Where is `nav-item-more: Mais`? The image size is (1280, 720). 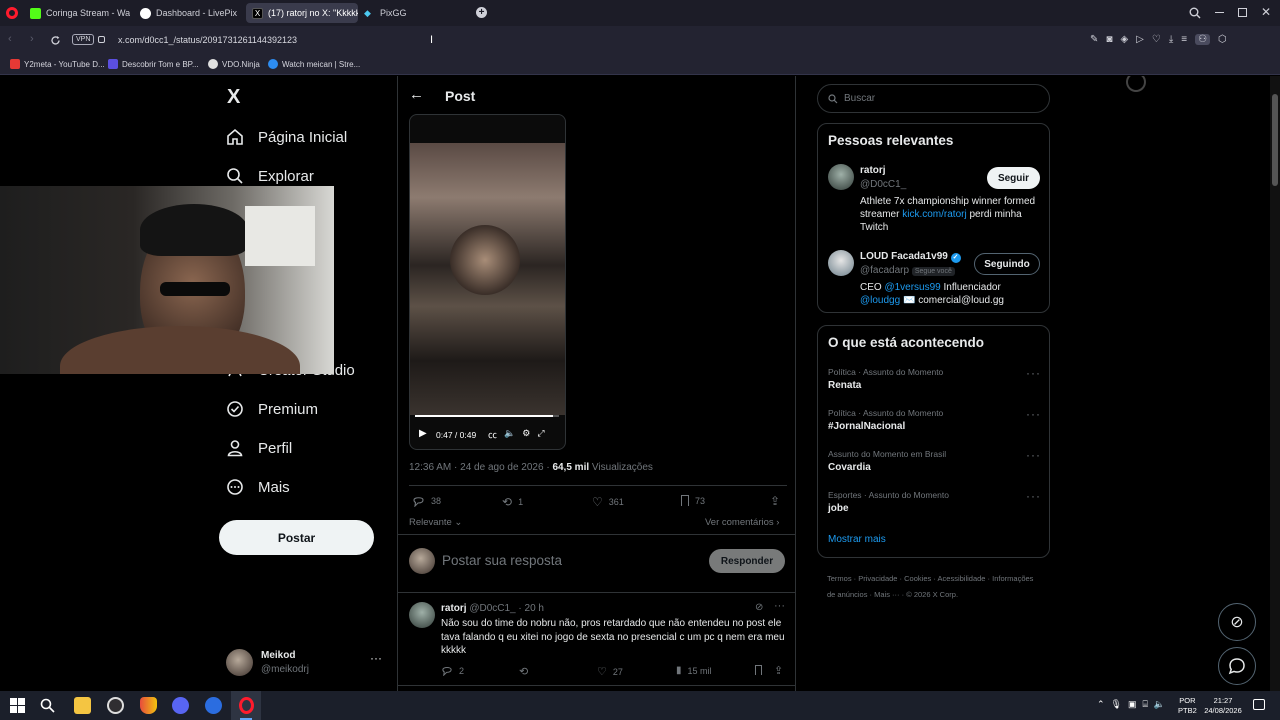 nav-item-more: Mais is located at coordinates (258, 487).